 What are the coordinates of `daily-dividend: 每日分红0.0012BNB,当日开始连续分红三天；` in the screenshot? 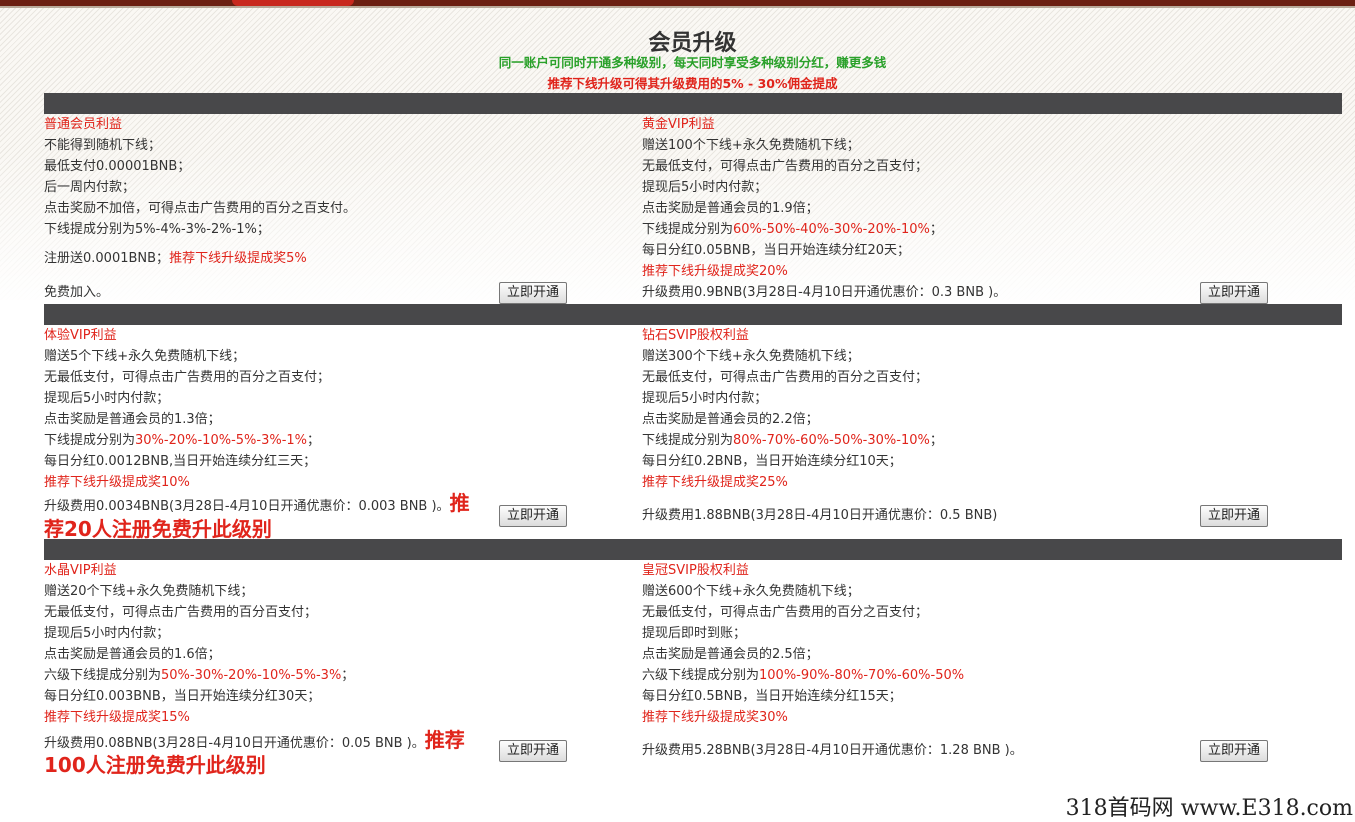 It's located at (180, 461).